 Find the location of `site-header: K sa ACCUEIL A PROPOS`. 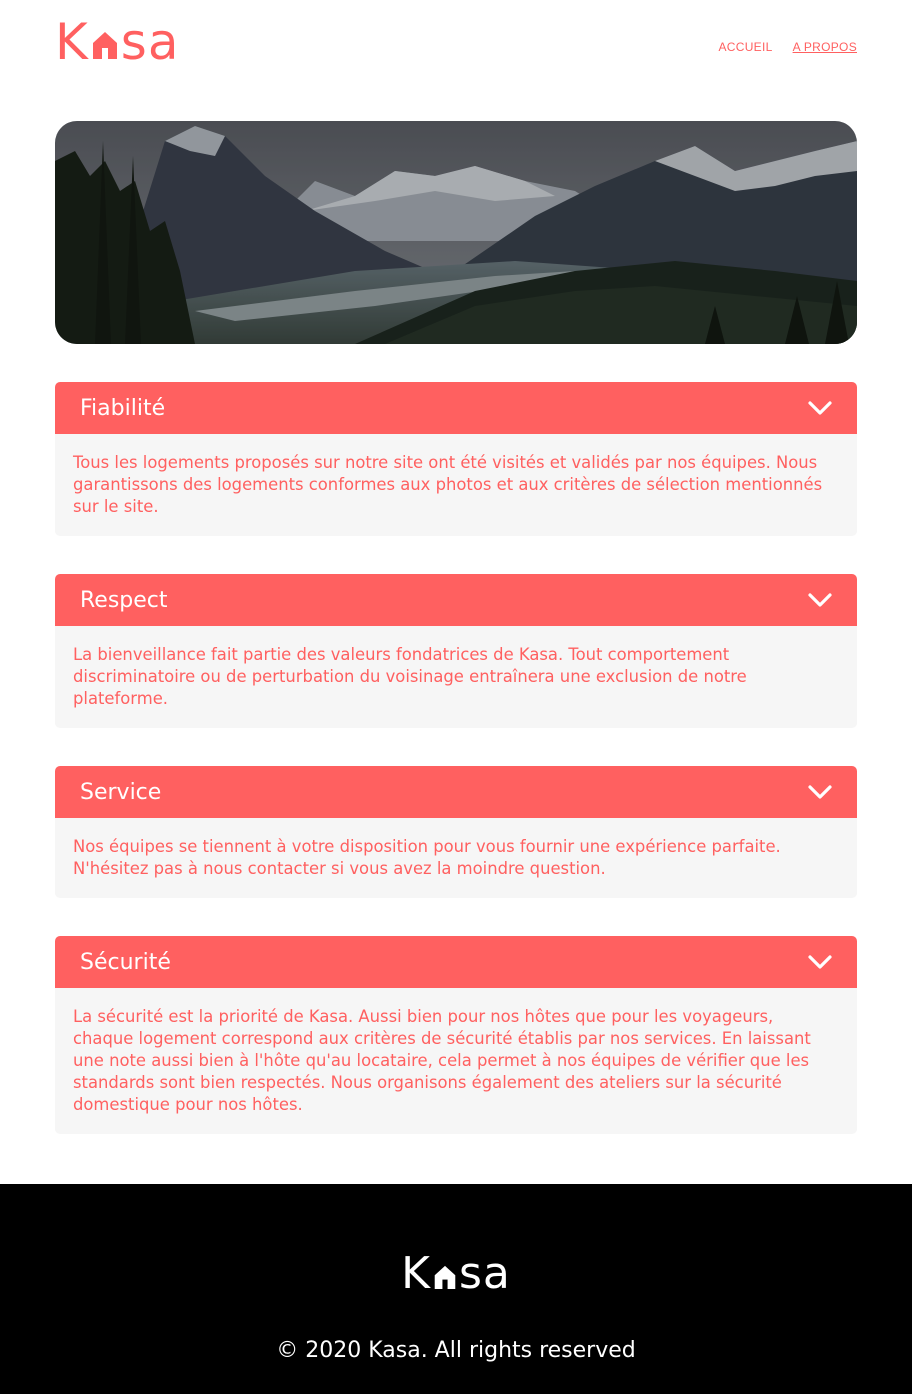

site-header: K sa ACCUEIL A PROPOS is located at coordinates (456, 42).